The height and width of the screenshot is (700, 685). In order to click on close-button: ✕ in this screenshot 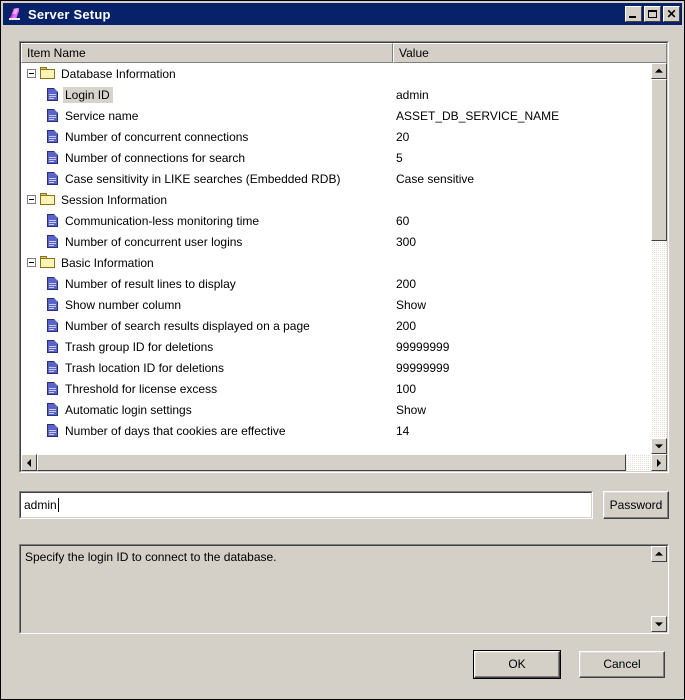, I will do `click(671, 14)`.